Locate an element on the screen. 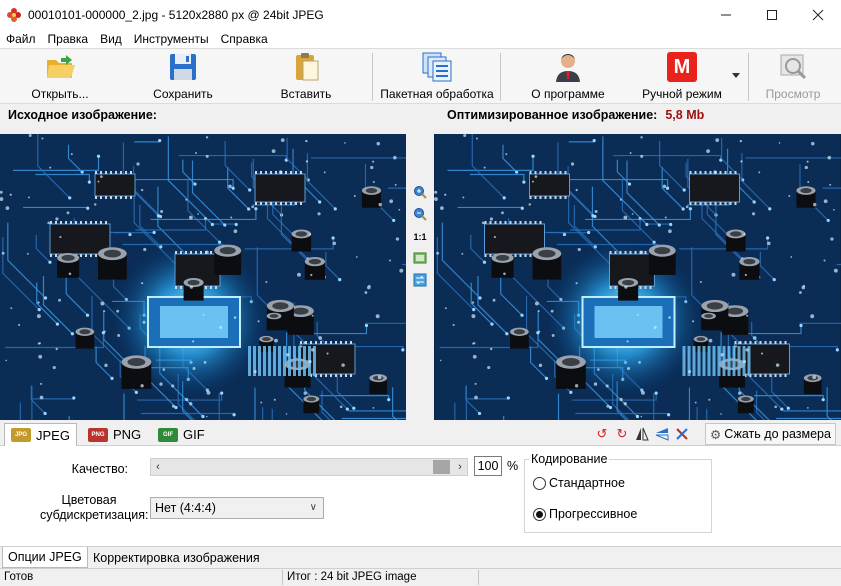  tab-gif-label: GIF is located at coordinates (194, 434).